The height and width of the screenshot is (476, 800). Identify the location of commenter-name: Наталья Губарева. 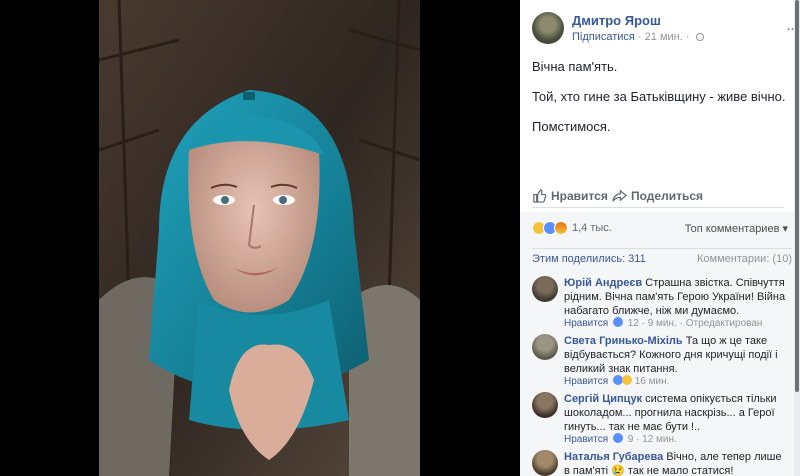
(613, 457).